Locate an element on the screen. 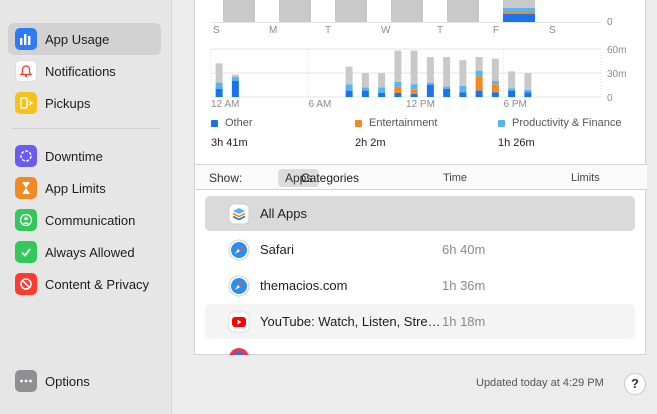 The image size is (657, 414). app-row-all-apps: All Apps is located at coordinates (420, 213).